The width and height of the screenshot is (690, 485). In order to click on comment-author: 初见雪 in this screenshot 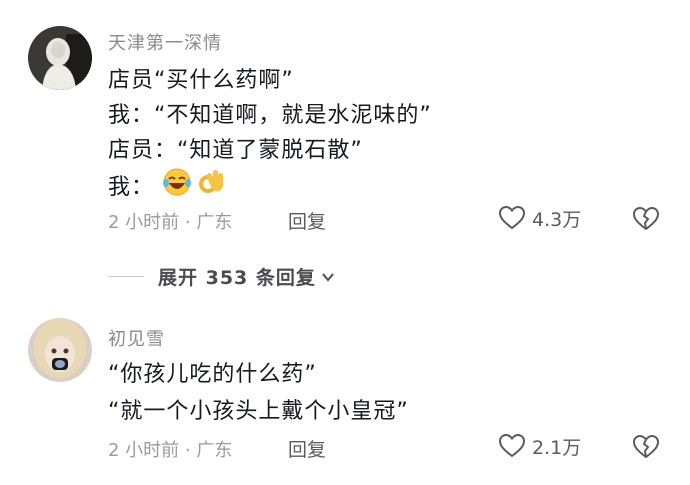, I will do `click(136, 338)`.